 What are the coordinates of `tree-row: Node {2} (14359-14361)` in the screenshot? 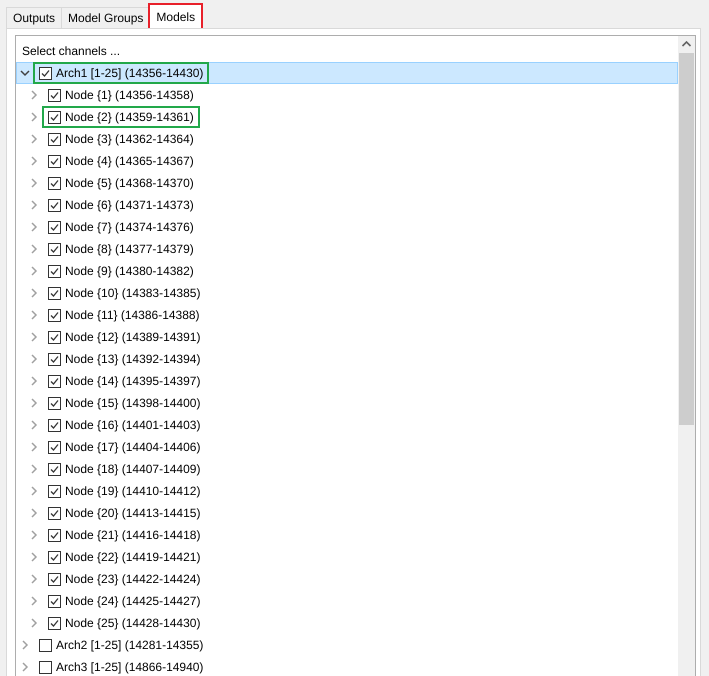 It's located at (347, 117).